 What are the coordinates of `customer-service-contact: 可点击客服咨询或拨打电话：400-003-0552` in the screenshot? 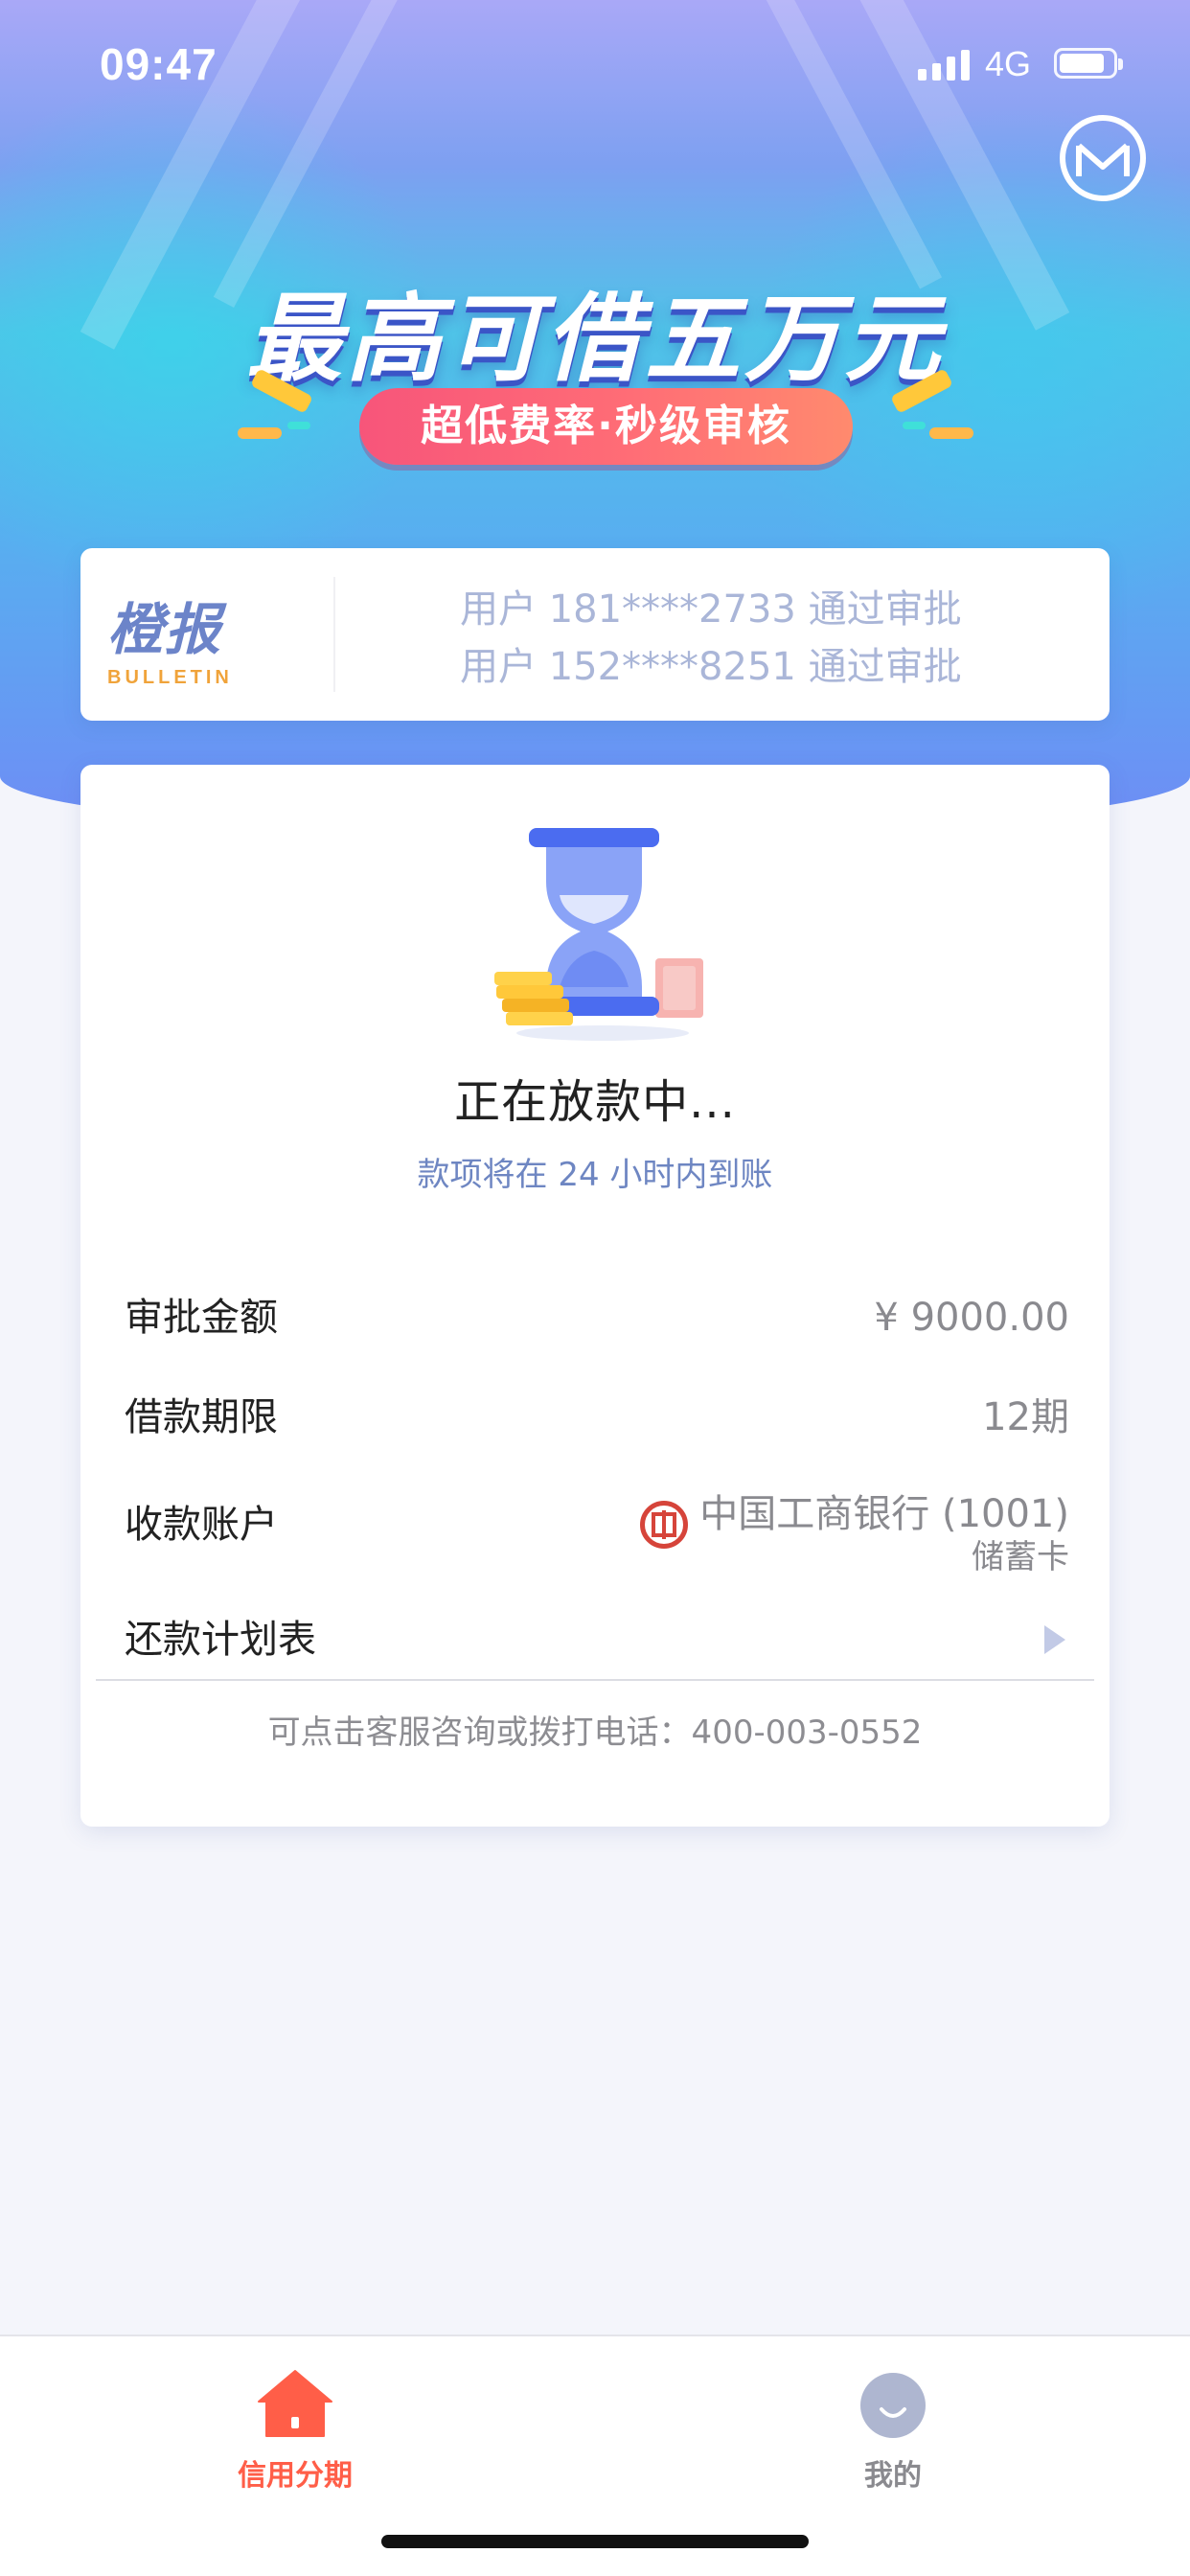 It's located at (595, 1729).